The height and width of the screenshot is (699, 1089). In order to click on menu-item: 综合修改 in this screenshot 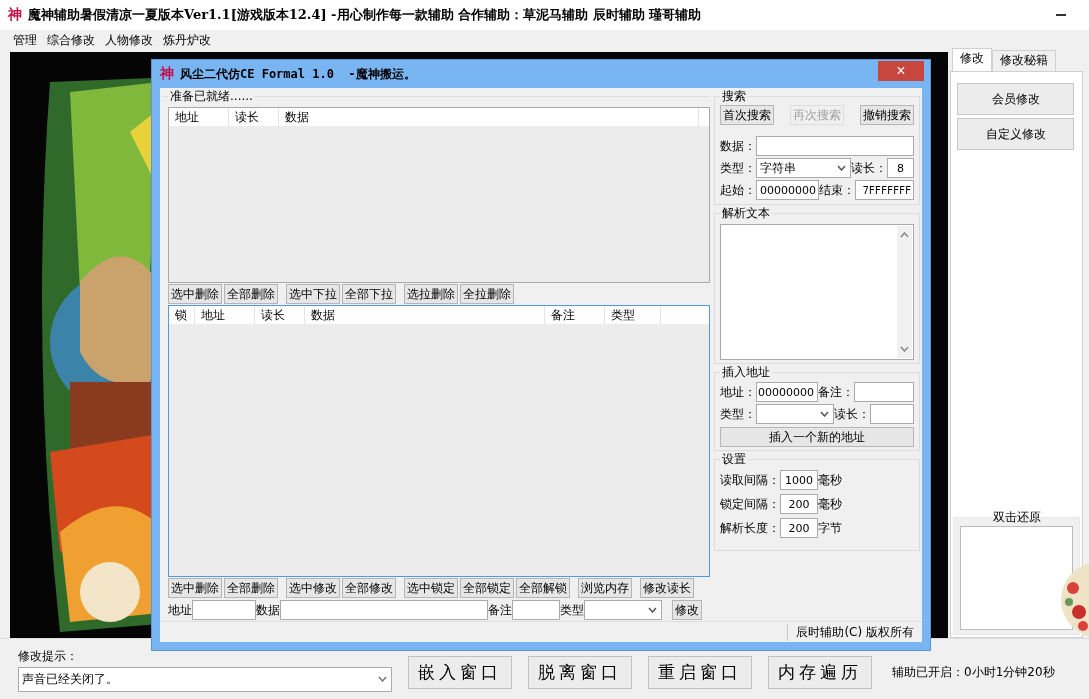, I will do `click(71, 40)`.